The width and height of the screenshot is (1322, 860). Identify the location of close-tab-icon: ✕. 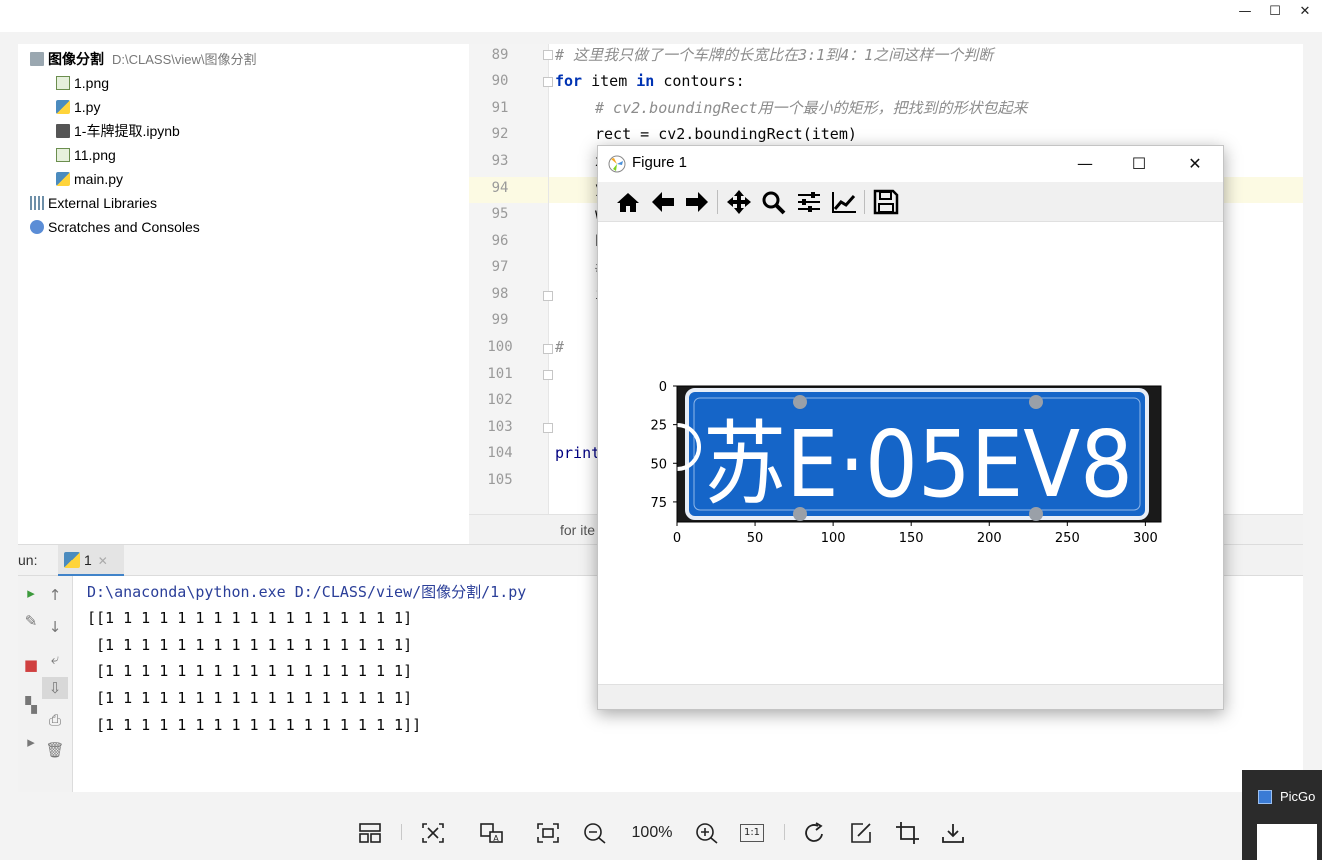
(103, 561).